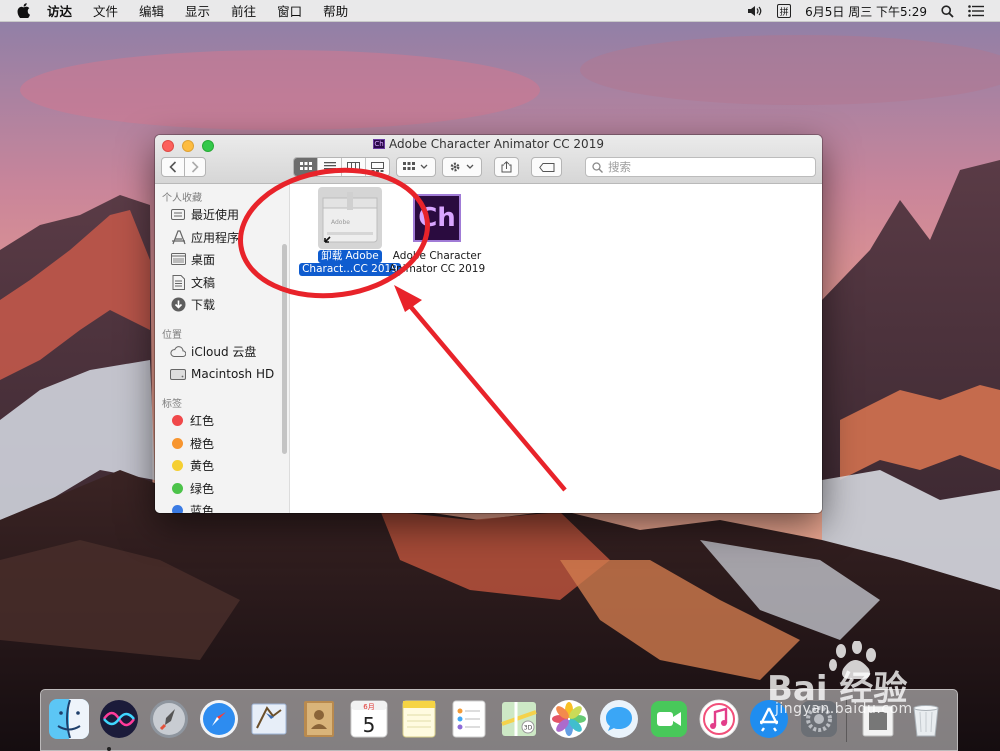  What do you see at coordinates (289, 10) in the screenshot?
I see `menu-window: 窗口` at bounding box center [289, 10].